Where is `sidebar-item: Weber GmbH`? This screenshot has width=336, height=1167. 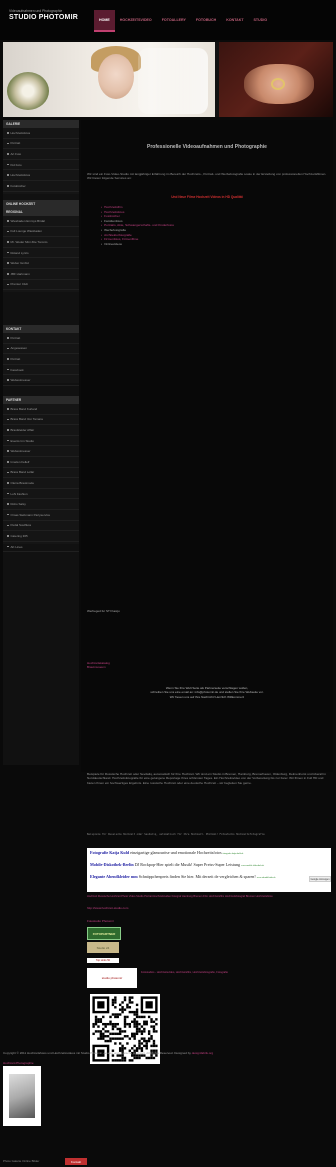
sidebar-item: Weber GmbH is located at coordinates (41, 263).